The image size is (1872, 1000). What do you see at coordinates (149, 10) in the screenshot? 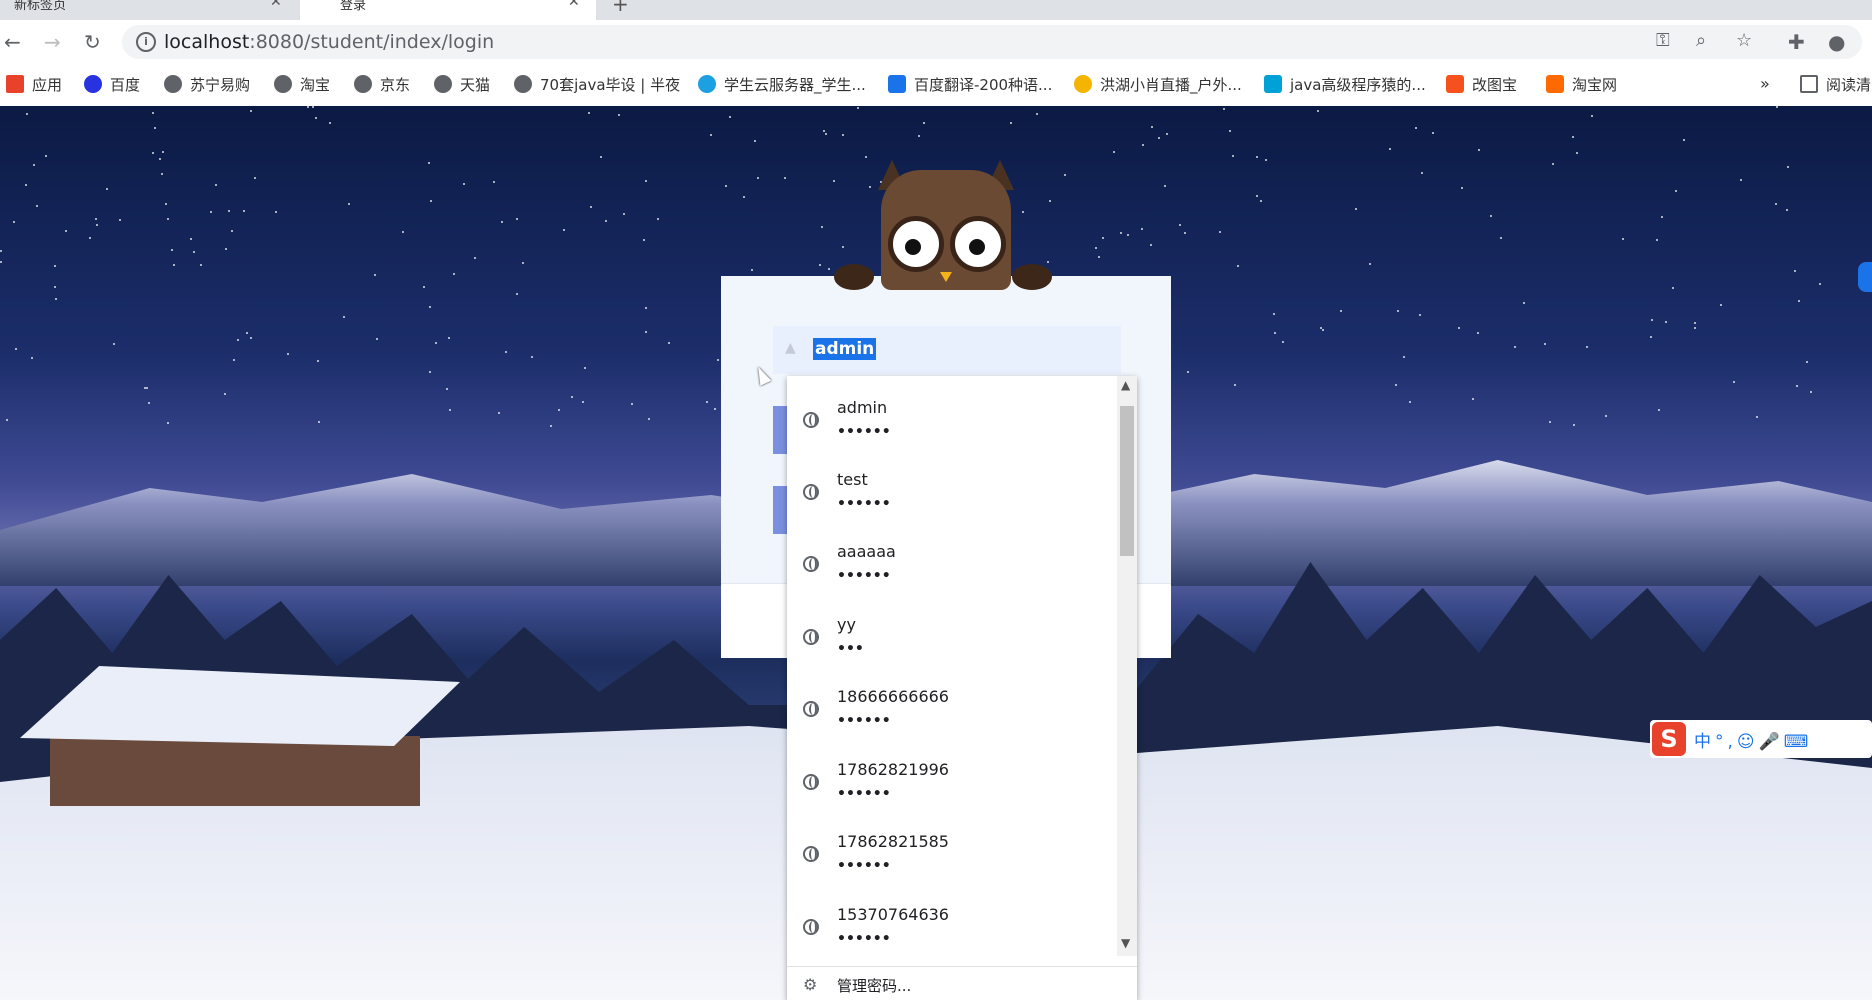
I see `tab-new-tab: 新标签页 ✕` at bounding box center [149, 10].